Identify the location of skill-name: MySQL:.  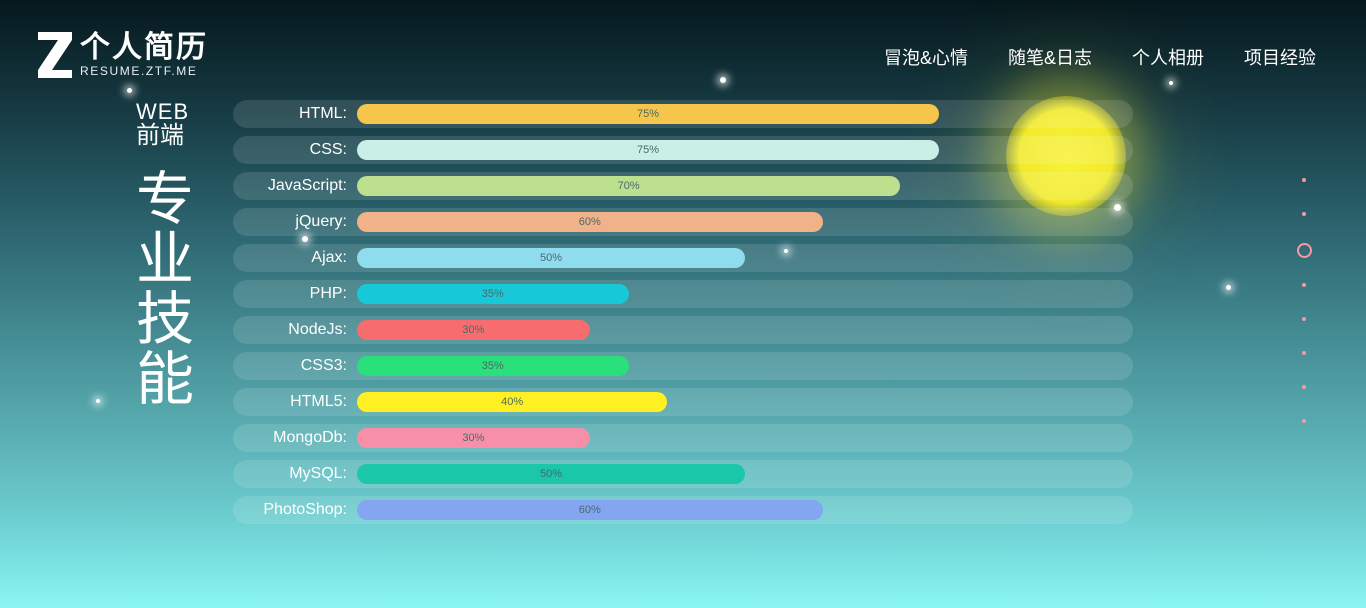
(318, 473).